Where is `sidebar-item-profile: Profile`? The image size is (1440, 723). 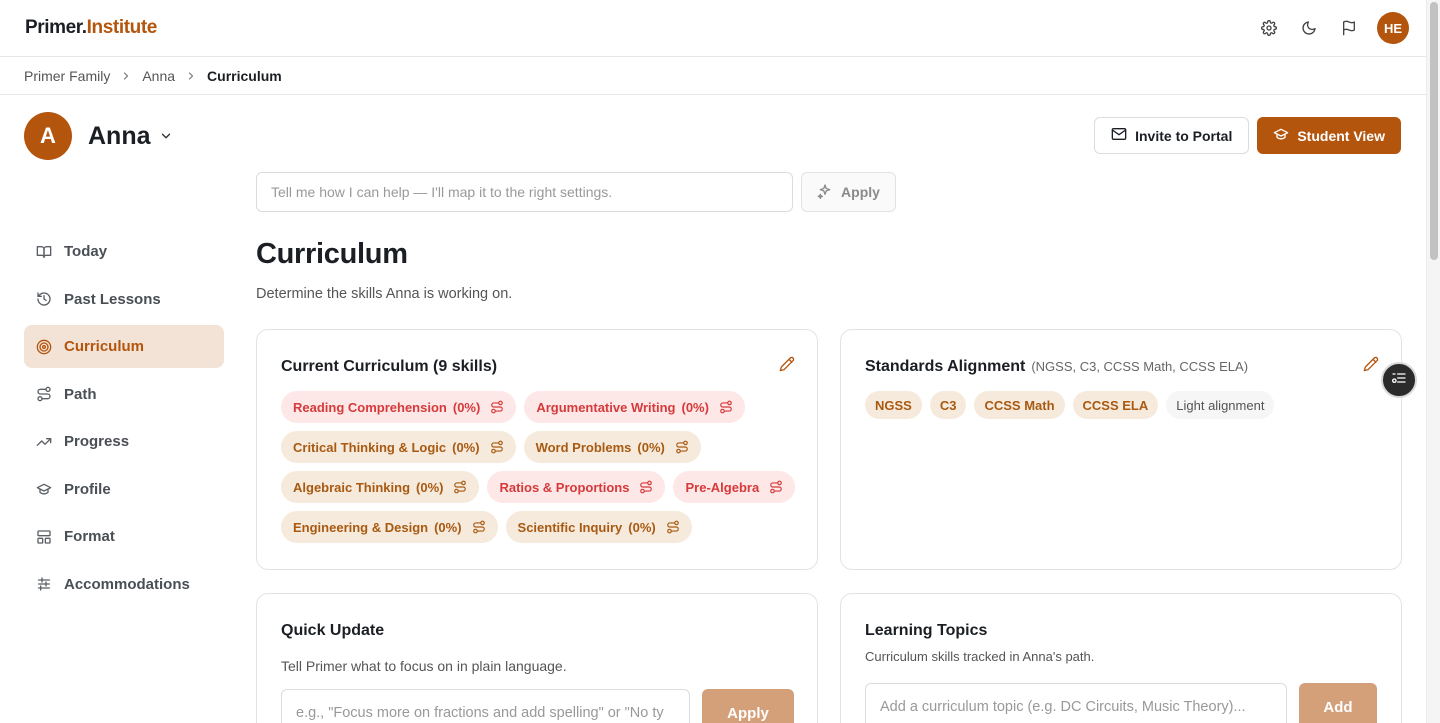
sidebar-item-profile: Profile is located at coordinates (124, 489).